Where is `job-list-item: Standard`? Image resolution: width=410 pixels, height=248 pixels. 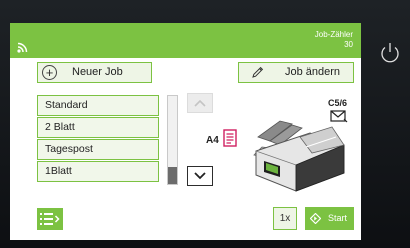
job-list-item: Standard is located at coordinates (98, 105).